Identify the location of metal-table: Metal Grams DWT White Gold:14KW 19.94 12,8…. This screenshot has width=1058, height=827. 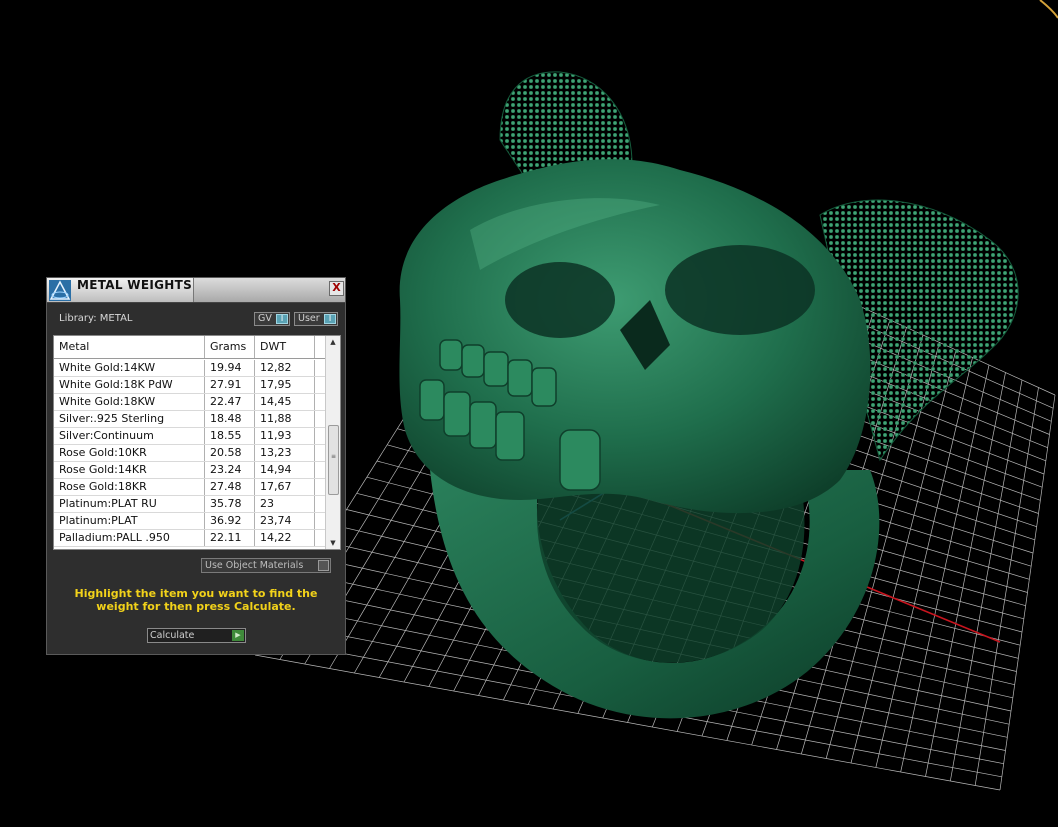
(197, 442).